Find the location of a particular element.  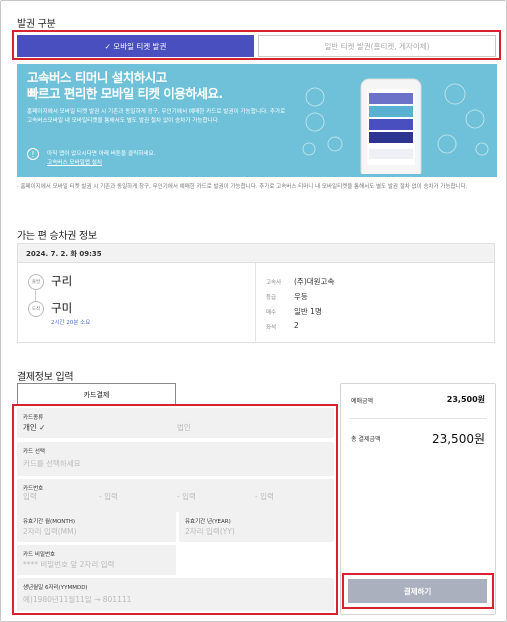

total-amount-value: 23,500원 is located at coordinates (458, 439).